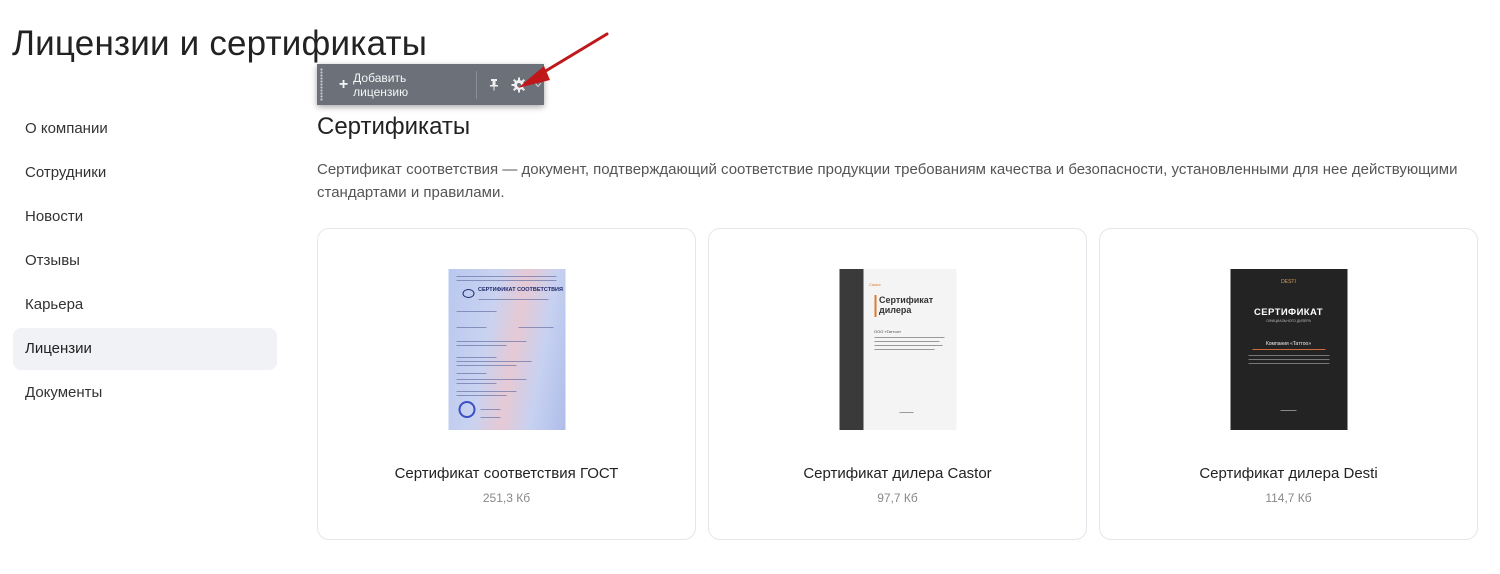  What do you see at coordinates (1288, 473) in the screenshot?
I see `certificate-name: Сертификат дилера Desti` at bounding box center [1288, 473].